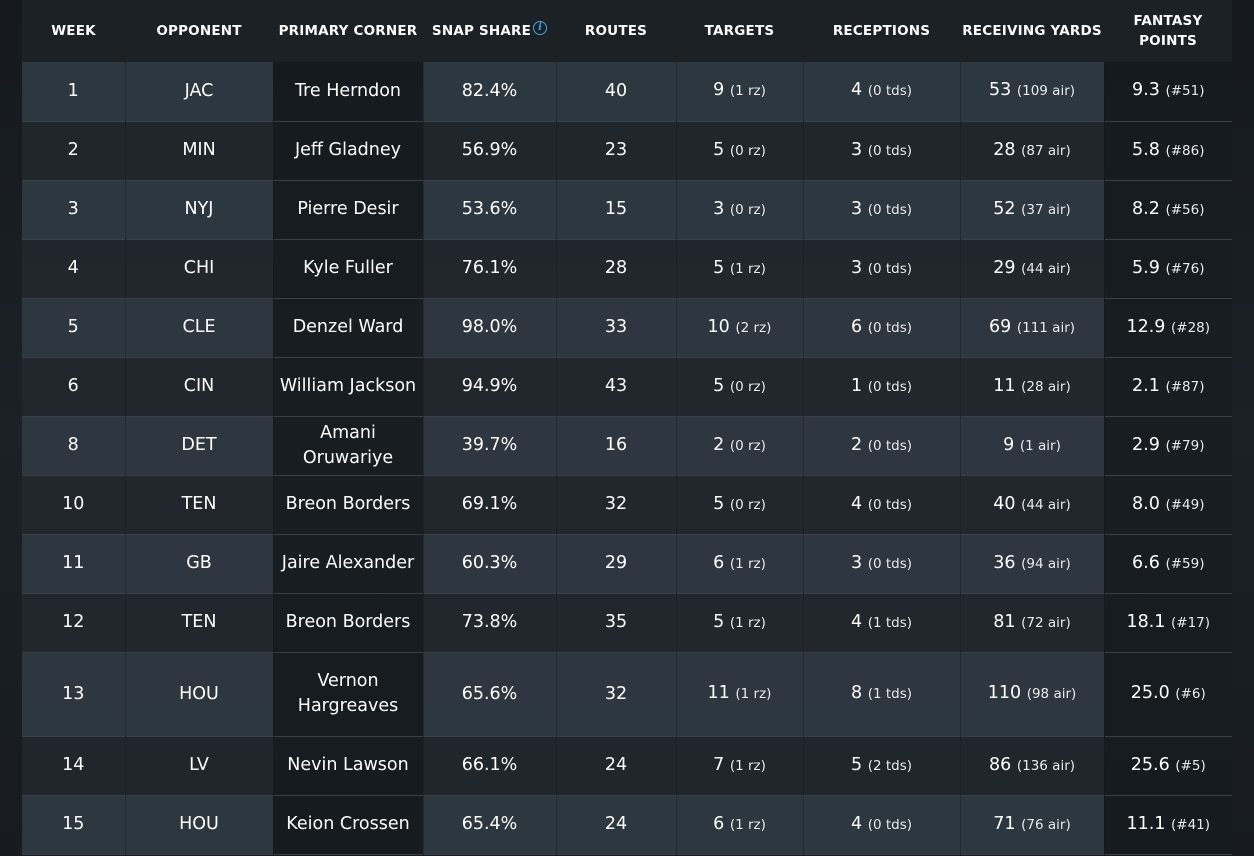 The height and width of the screenshot is (856, 1254). Describe the element at coordinates (199, 824) in the screenshot. I see `opponent-cell-value: HOU` at that location.